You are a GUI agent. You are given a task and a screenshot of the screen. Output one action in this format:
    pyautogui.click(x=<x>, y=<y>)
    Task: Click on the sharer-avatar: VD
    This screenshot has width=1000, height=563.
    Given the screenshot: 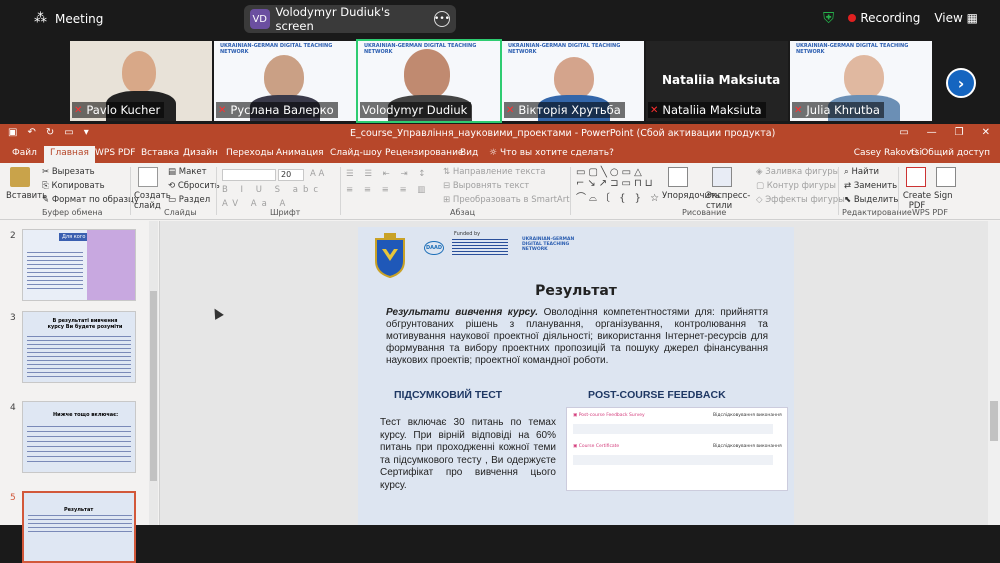 What is the action you would take?
    pyautogui.click(x=260, y=19)
    